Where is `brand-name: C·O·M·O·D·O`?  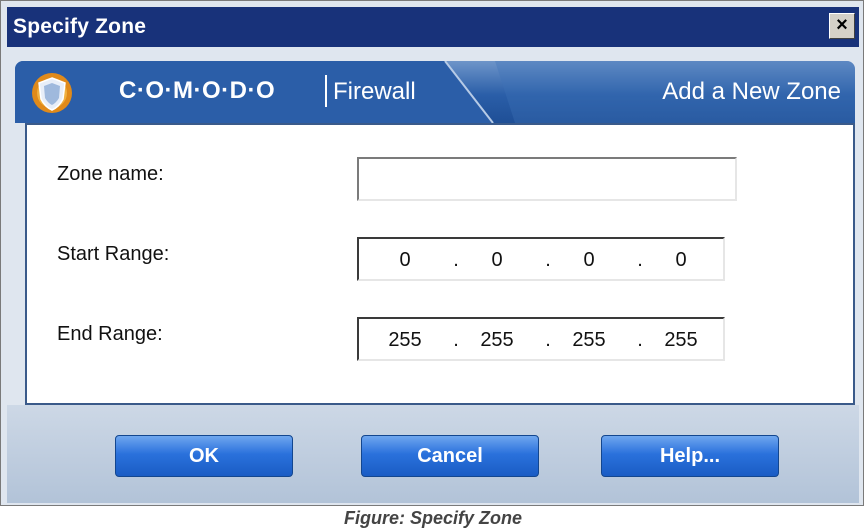 brand-name: C·O·M·O·D·O is located at coordinates (197, 90).